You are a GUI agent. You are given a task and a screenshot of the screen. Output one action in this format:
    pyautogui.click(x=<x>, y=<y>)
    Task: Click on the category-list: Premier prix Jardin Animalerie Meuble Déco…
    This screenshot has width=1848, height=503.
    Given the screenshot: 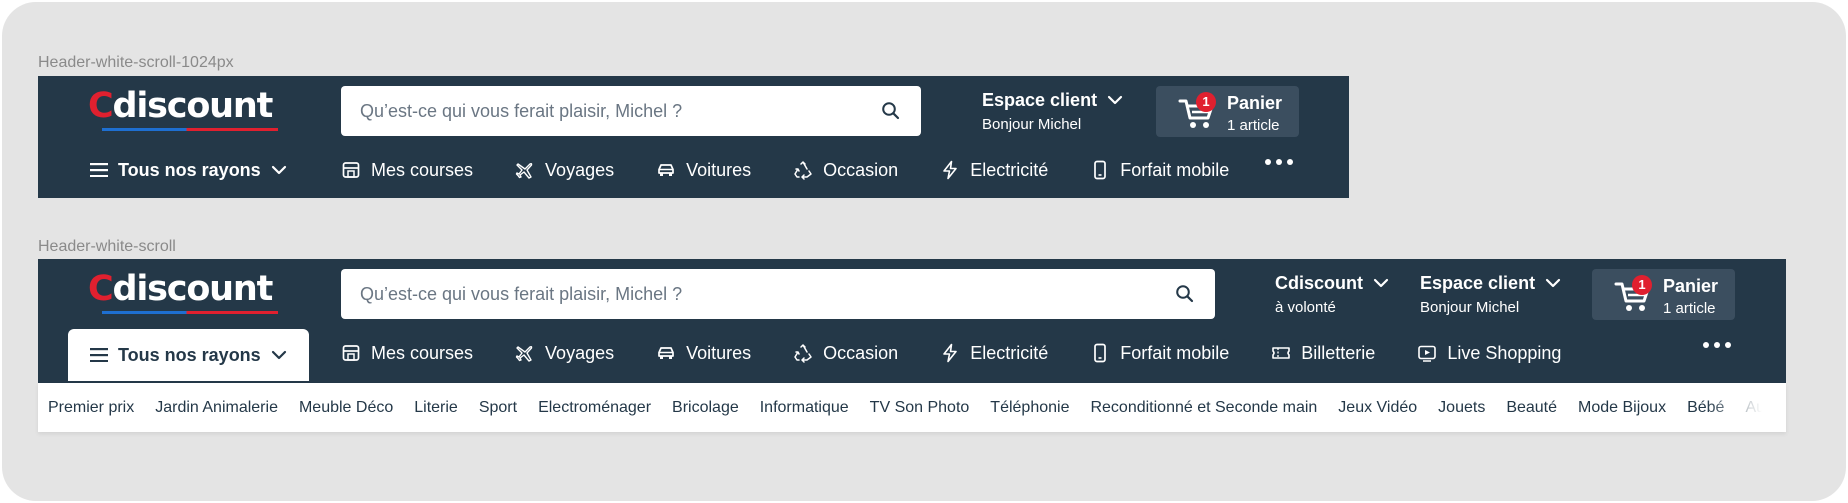 What is the action you would take?
    pyautogui.click(x=917, y=407)
    